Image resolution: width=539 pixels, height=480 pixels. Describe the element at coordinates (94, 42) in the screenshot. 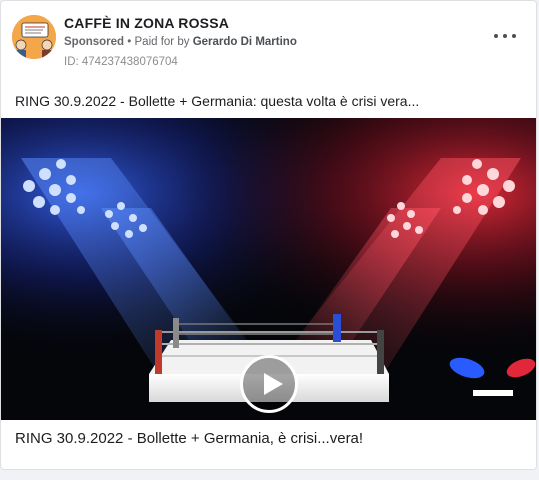

I see `sponsored-label: Sponsored` at that location.